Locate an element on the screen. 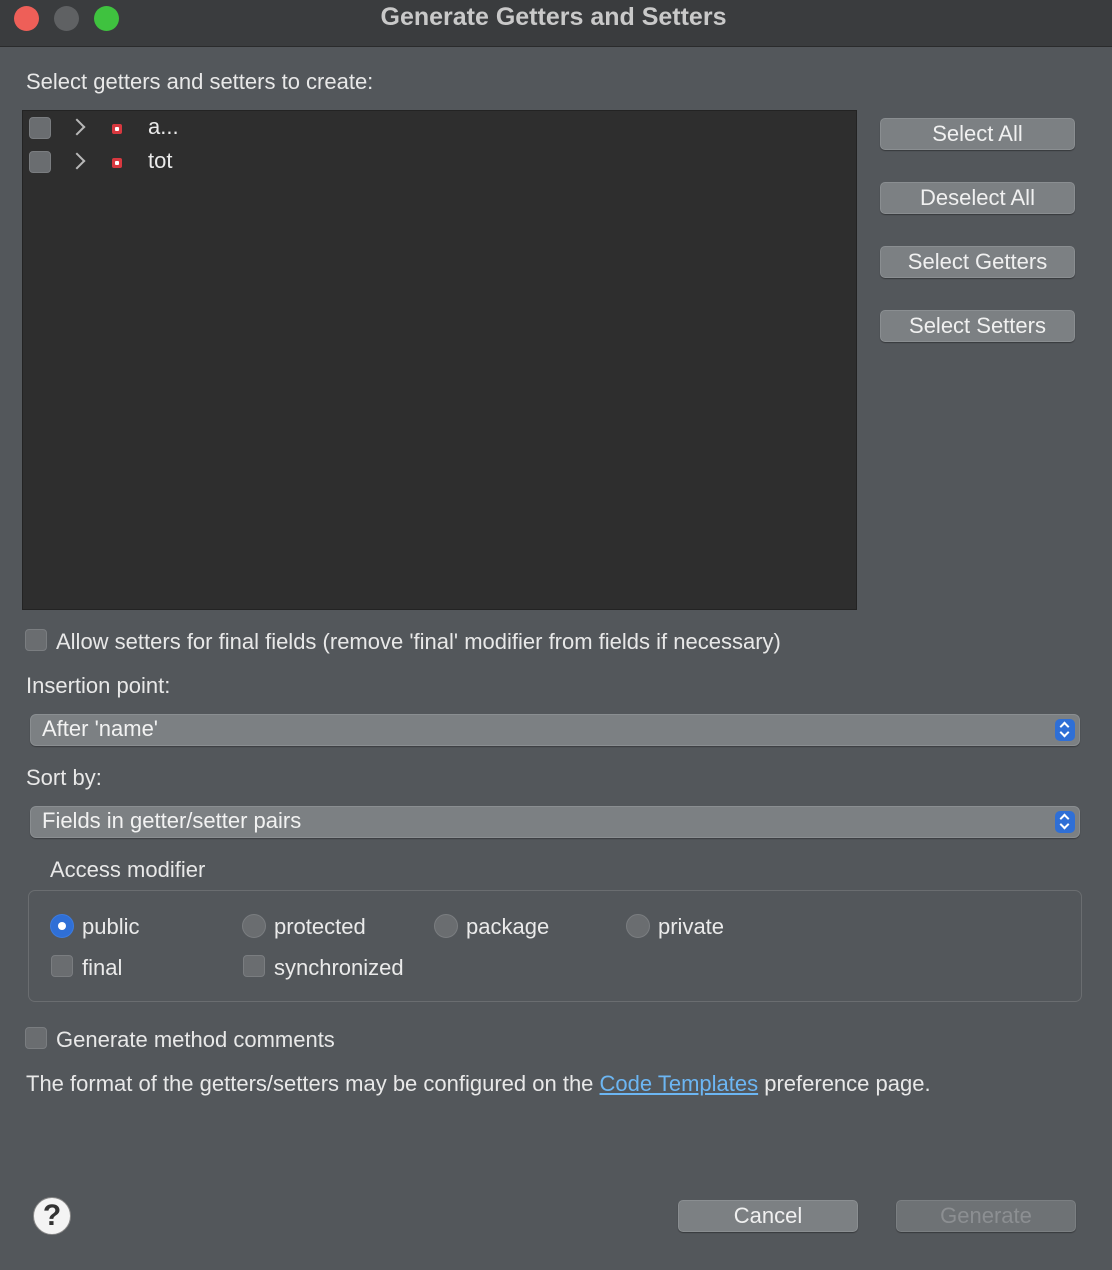 Image resolution: width=1112 pixels, height=1270 pixels. window-title: Generate Getters and Setters is located at coordinates (553, 17).